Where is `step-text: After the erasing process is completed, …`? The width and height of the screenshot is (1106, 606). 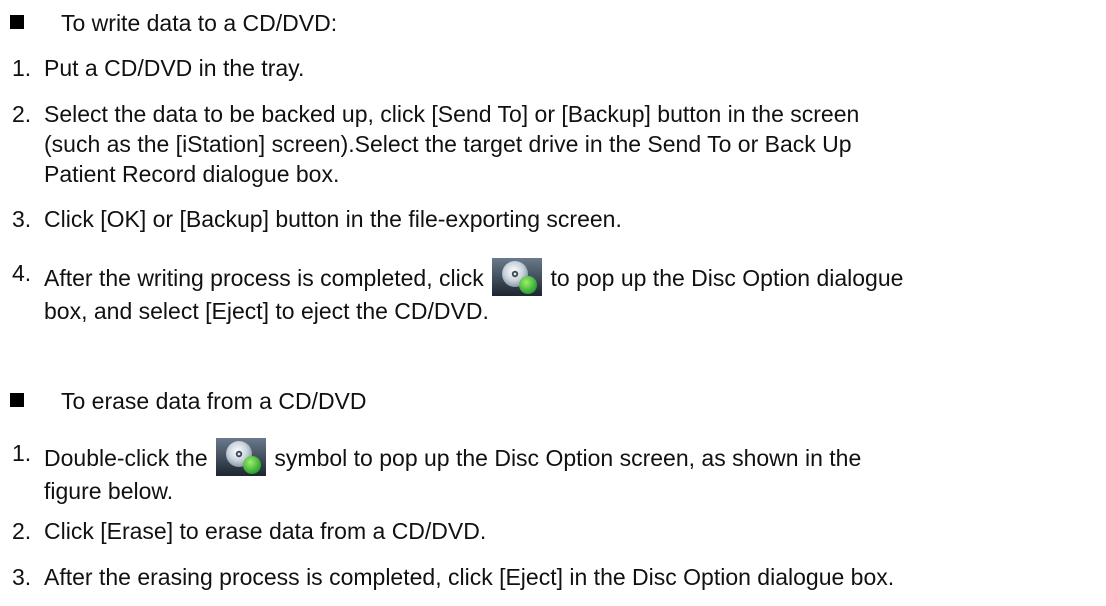 step-text: After the erasing process is completed, … is located at coordinates (469, 577).